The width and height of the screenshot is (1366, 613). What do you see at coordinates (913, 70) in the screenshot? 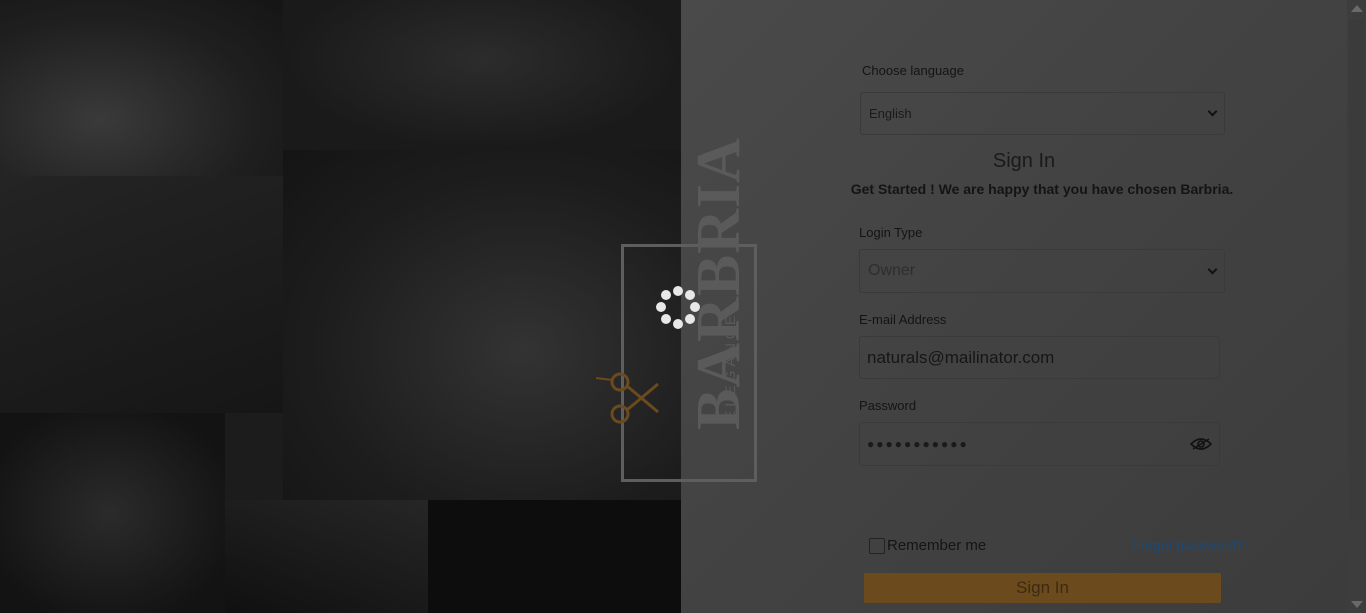
I see `language-label: Choose language` at bounding box center [913, 70].